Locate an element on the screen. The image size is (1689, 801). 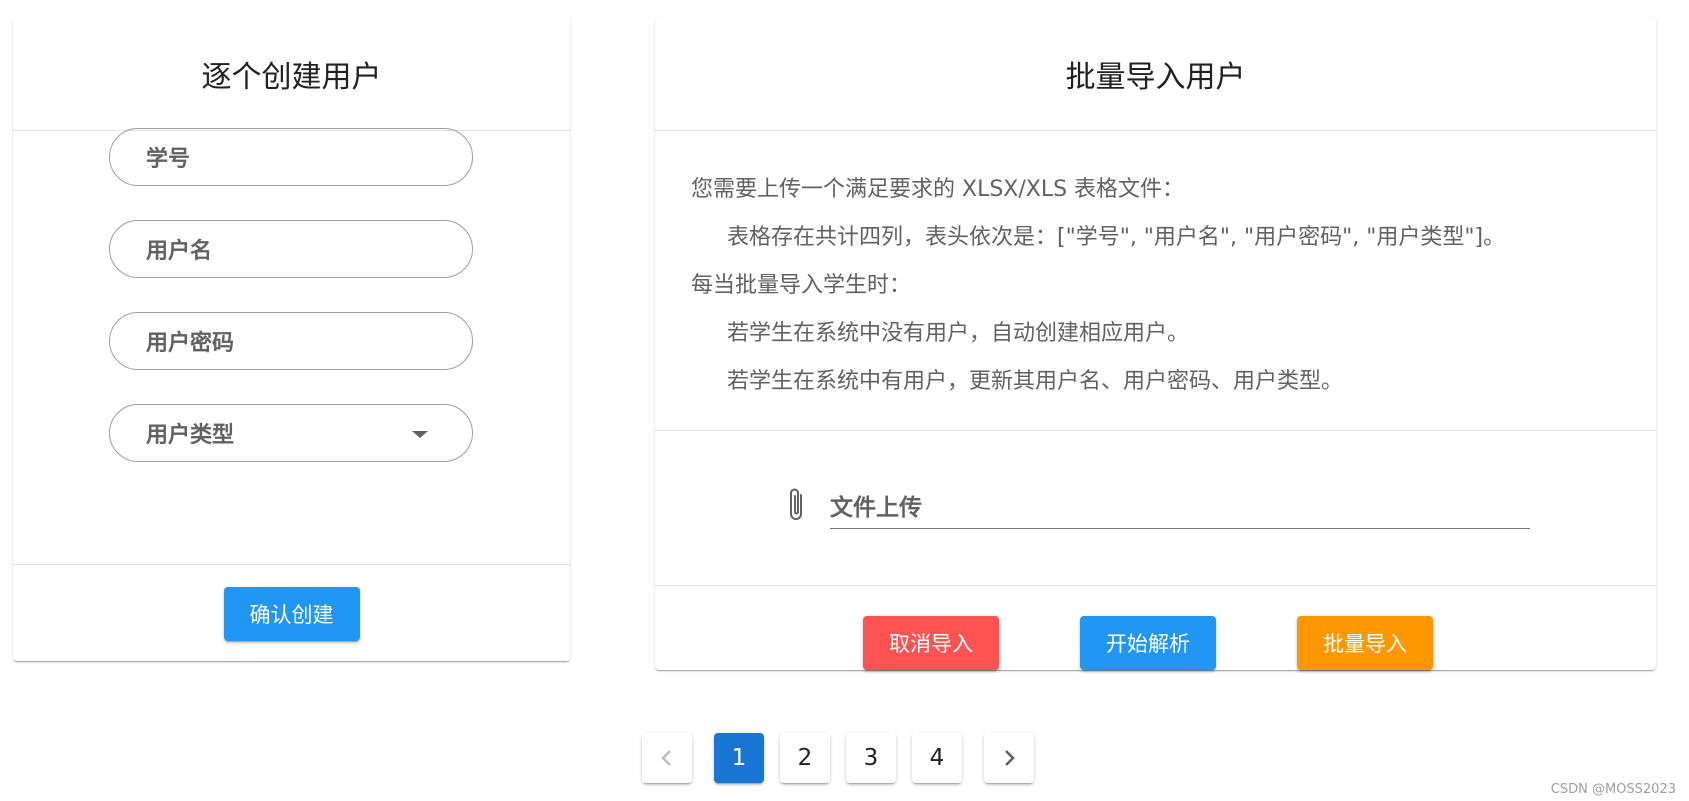
file-upload-label: 文件上传 is located at coordinates (876, 508).